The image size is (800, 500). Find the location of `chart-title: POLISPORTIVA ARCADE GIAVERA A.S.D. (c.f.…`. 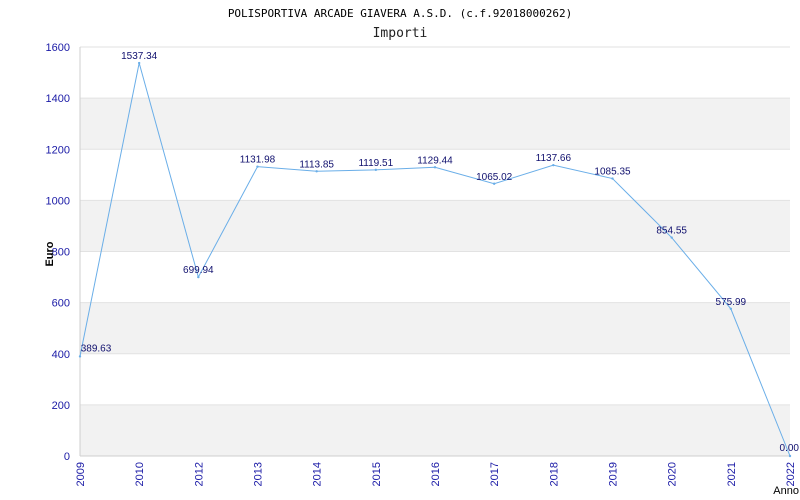

chart-title: POLISPORTIVA ARCADE GIAVERA A.S.D. (c.f.… is located at coordinates (400, 13).